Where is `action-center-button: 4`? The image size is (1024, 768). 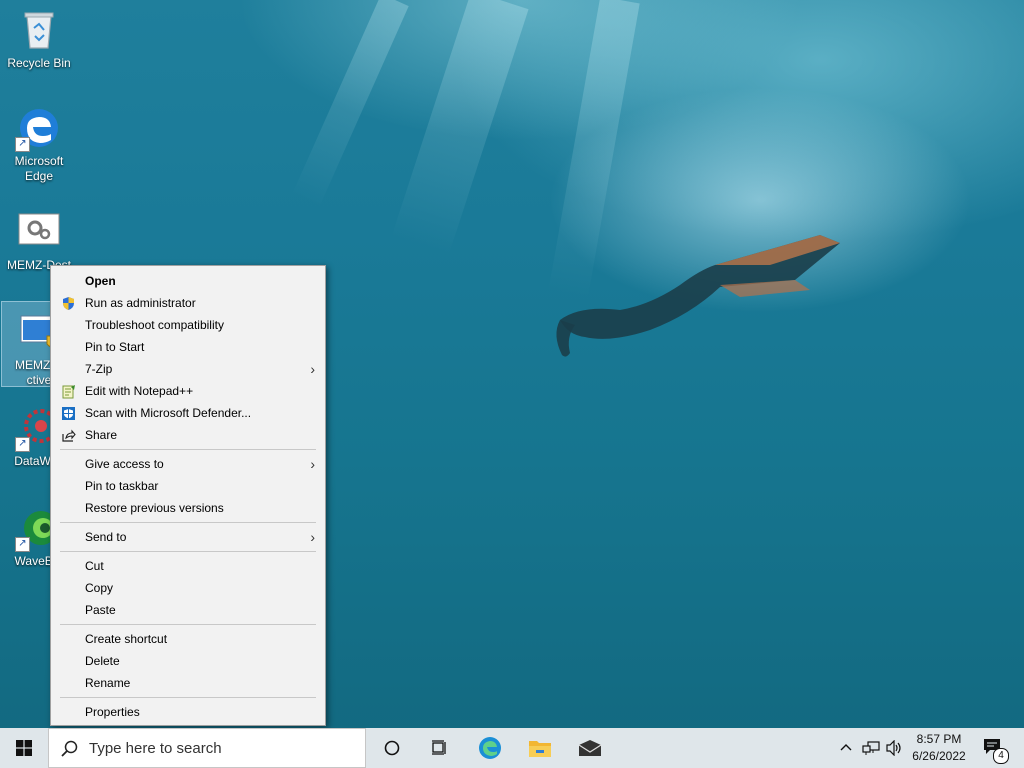
action-center-button: 4 is located at coordinates (996, 748).